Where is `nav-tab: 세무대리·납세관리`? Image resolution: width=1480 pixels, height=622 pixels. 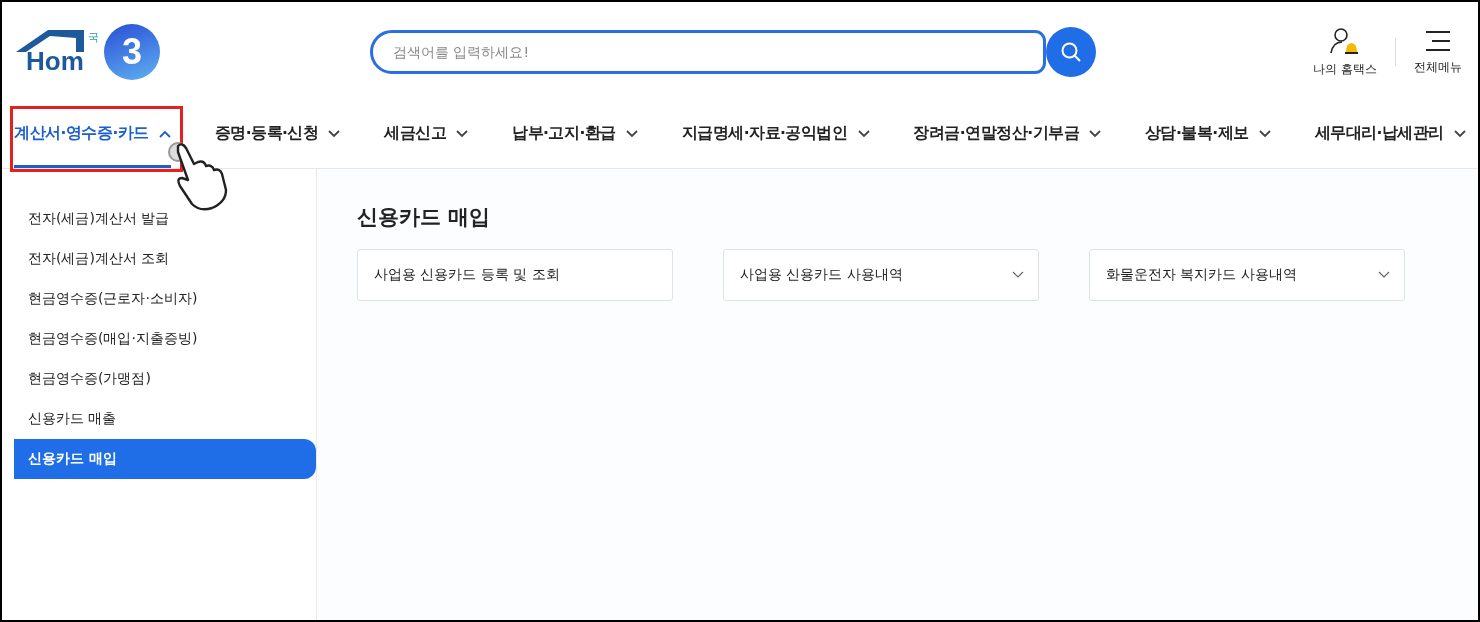
nav-tab: 세무대리·납세관리 is located at coordinates (1390, 135).